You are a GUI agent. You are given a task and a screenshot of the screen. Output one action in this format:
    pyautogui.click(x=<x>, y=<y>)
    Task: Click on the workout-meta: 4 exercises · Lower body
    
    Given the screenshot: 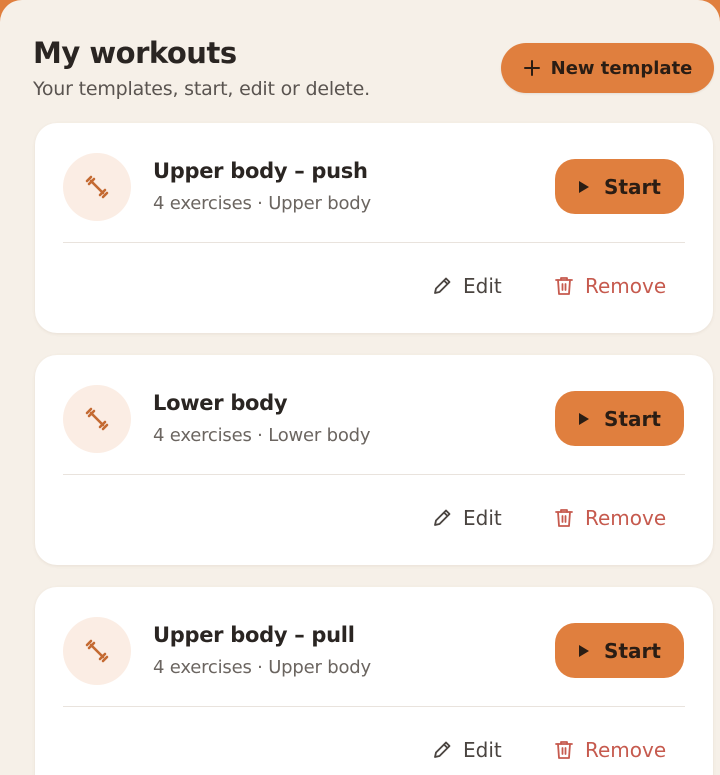 What is the action you would take?
    pyautogui.click(x=262, y=435)
    